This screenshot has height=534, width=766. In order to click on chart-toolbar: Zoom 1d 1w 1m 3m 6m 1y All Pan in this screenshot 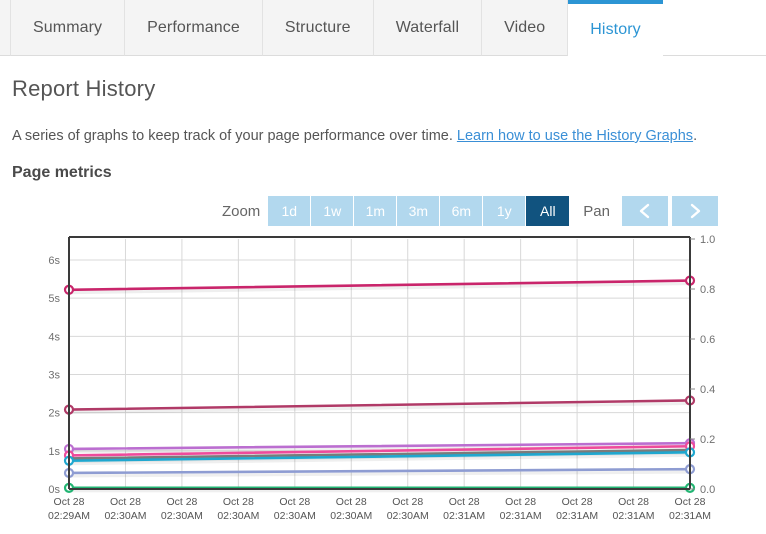, I will do `click(383, 213)`.